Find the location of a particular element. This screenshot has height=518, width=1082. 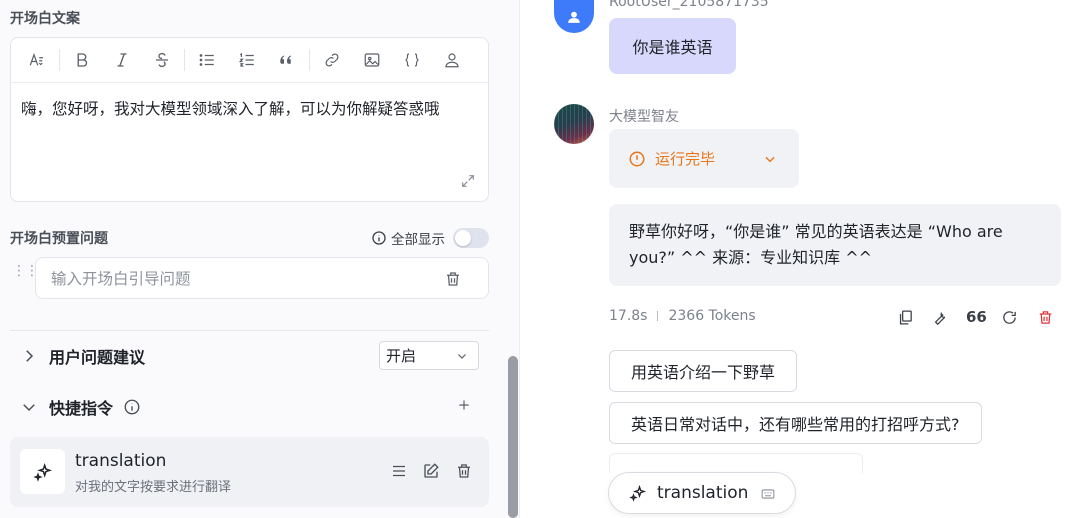

preset-question-input: 输入开场白引导问题 is located at coordinates (262, 278).